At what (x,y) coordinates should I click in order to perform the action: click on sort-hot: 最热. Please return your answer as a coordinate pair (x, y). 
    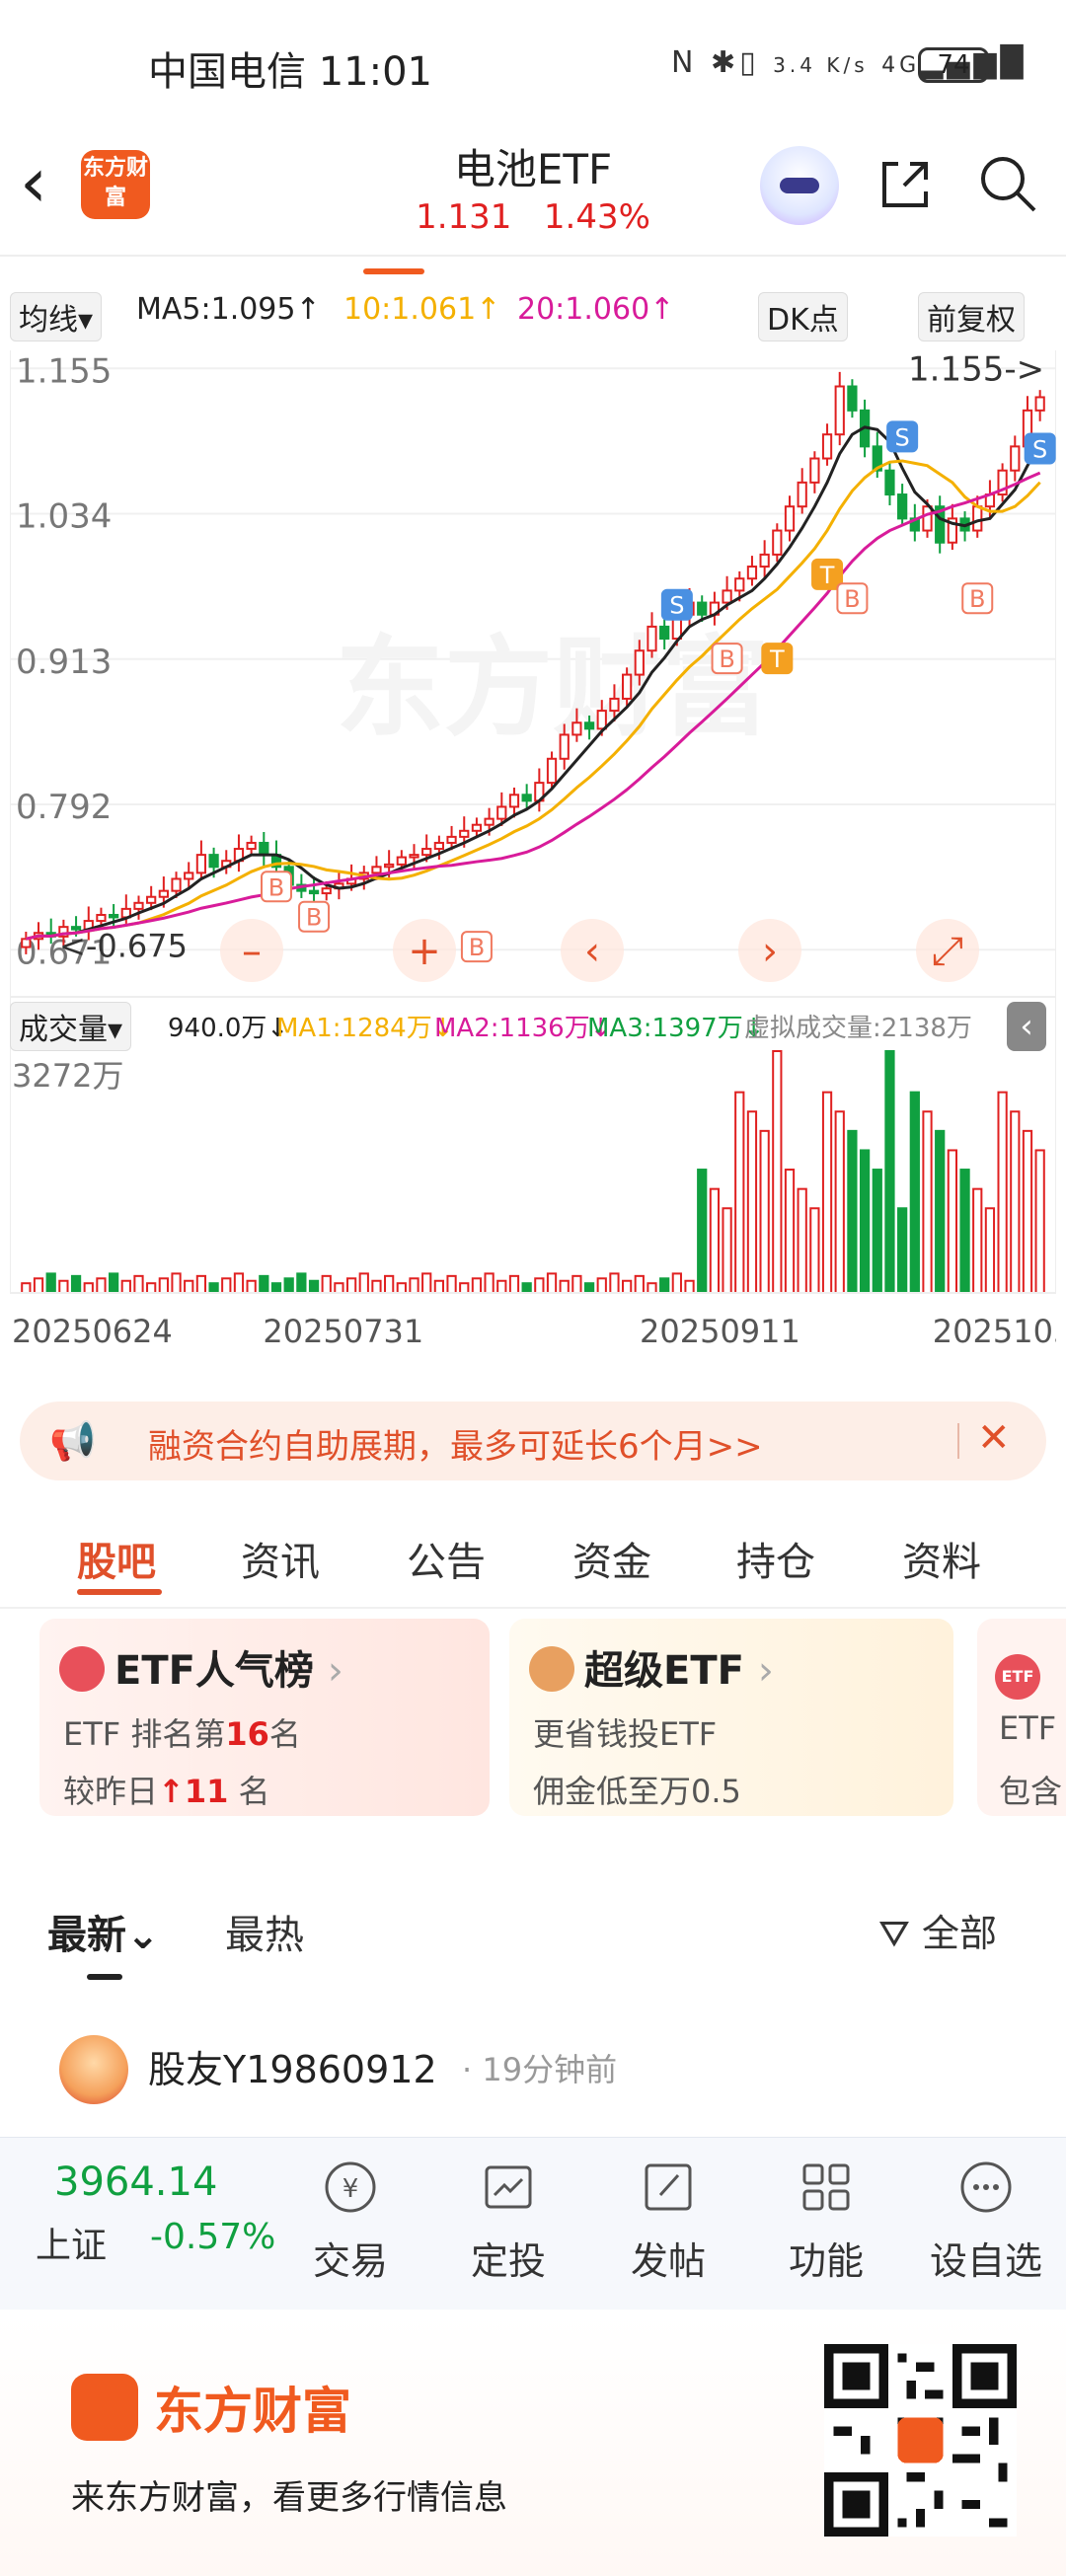
    Looking at the image, I should click on (264, 1932).